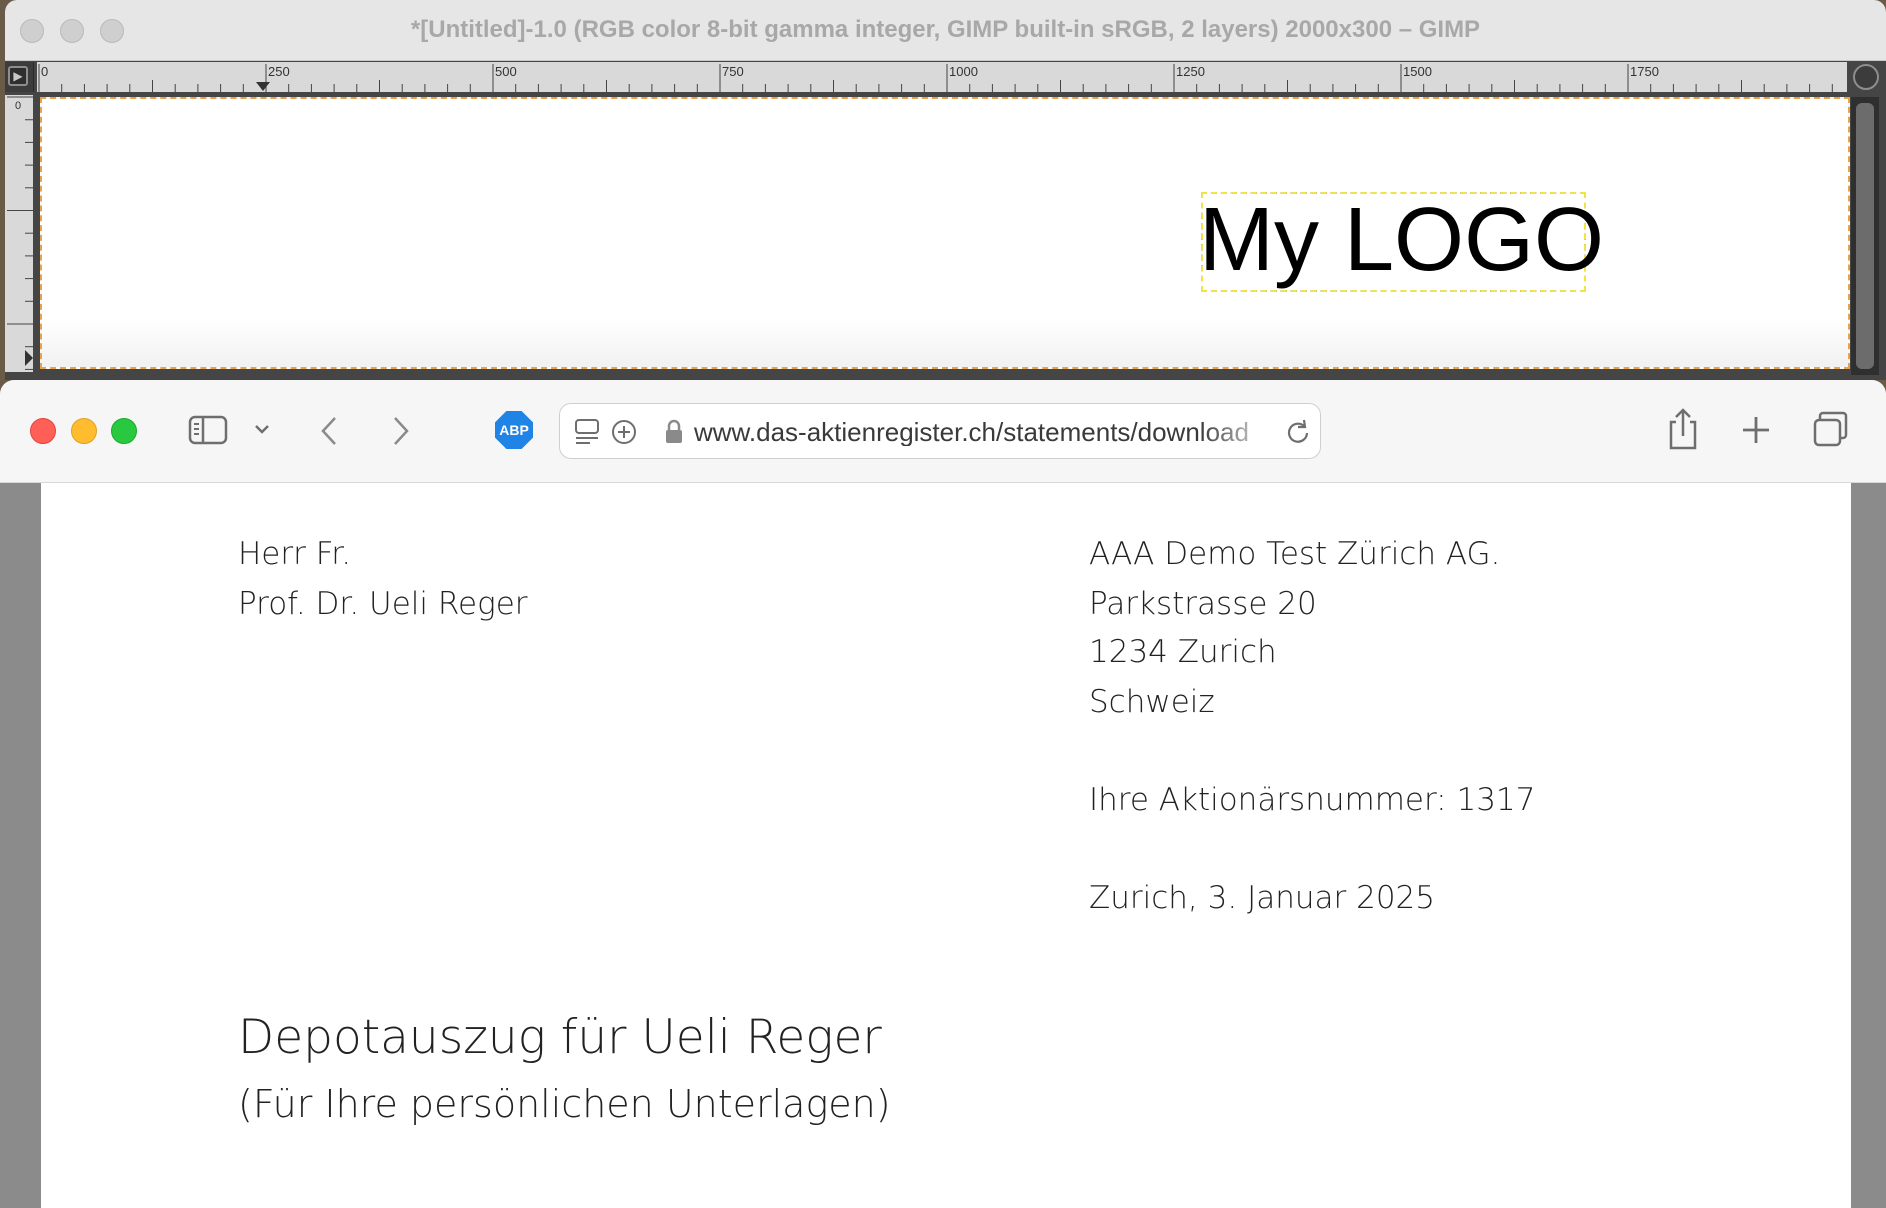 The height and width of the screenshot is (1208, 1886). Describe the element at coordinates (19, 233) in the screenshot. I see `vertical-ruler: 0` at that location.